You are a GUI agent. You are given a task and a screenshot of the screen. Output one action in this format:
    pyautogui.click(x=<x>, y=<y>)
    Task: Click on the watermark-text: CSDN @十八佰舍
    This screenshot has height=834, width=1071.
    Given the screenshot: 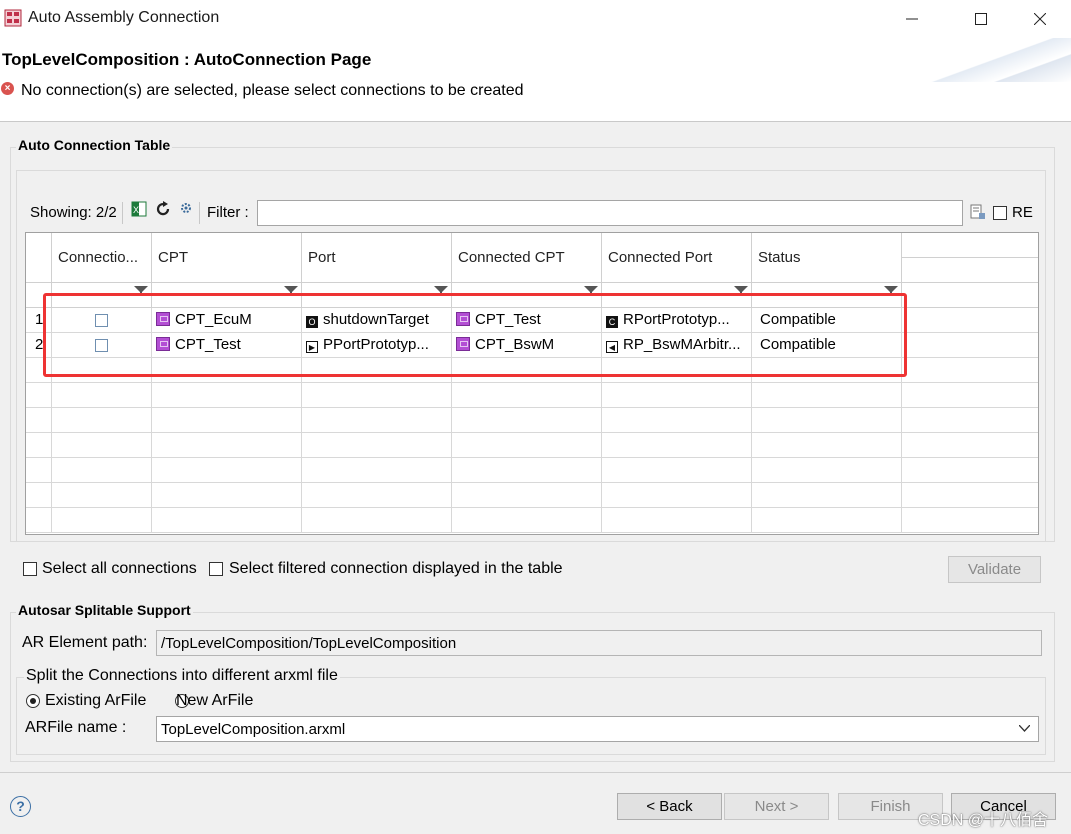 What is the action you would take?
    pyautogui.click(x=983, y=820)
    